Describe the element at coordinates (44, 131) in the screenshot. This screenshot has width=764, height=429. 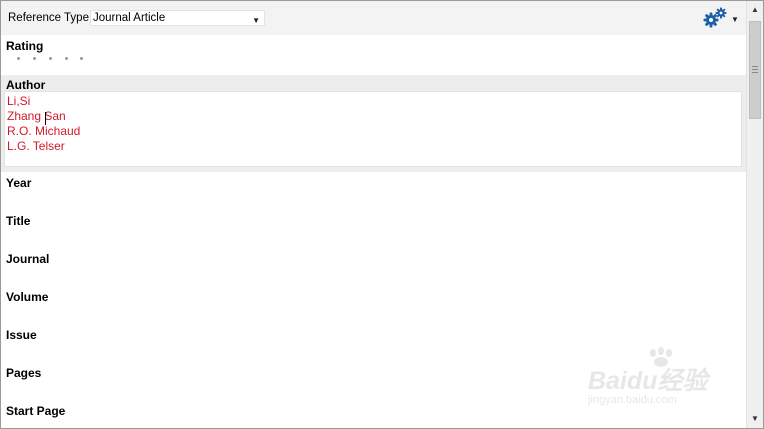
I see `author-line-3: R.O. Michaud` at that location.